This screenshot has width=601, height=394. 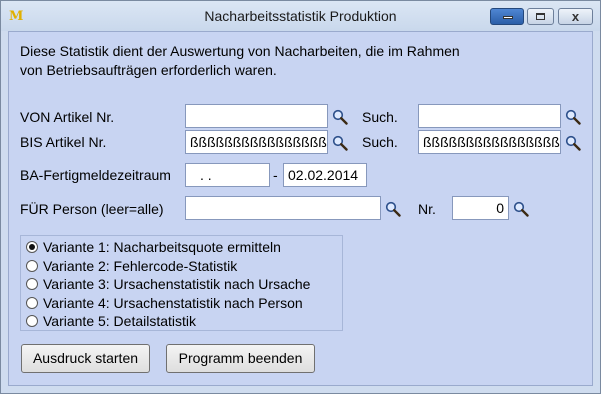 What do you see at coordinates (489, 142) in the screenshot?
I see `bis-such-input: ßßßßßßßßßßßßßßßß` at bounding box center [489, 142].